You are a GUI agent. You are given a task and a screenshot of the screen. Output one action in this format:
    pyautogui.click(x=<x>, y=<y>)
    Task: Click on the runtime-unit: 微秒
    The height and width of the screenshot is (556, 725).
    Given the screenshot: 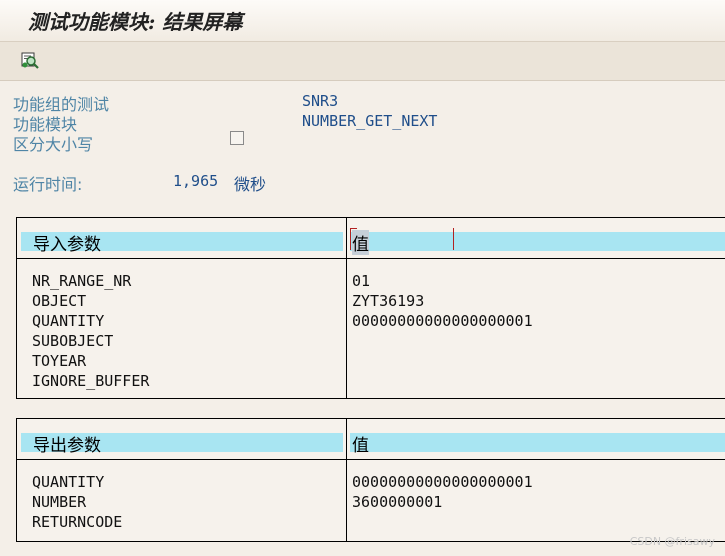 What is the action you would take?
    pyautogui.click(x=250, y=184)
    